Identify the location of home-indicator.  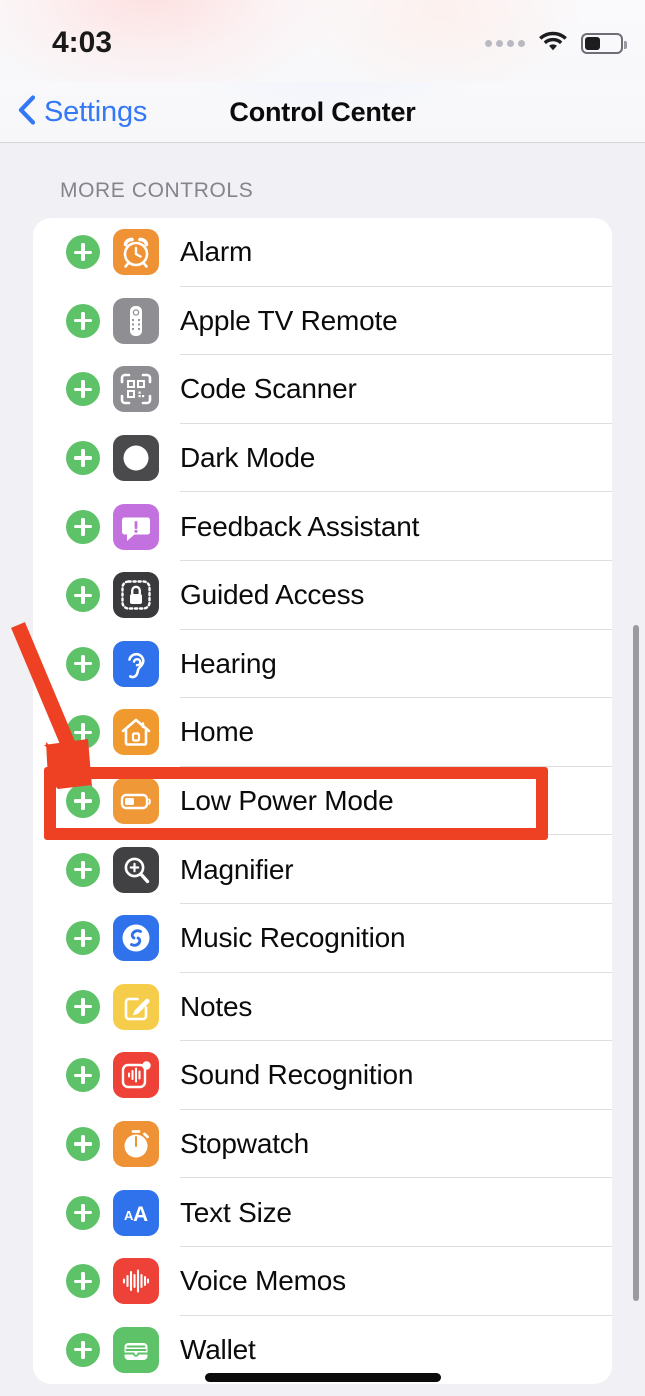
(322, 1377).